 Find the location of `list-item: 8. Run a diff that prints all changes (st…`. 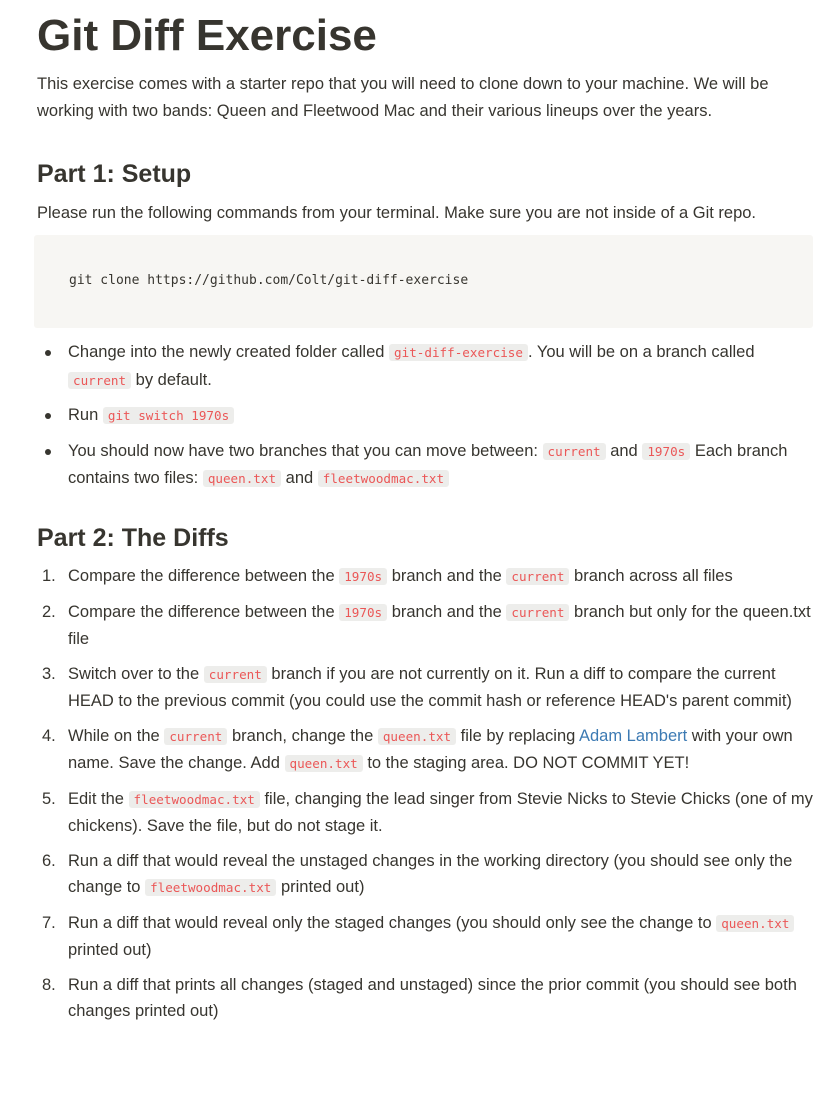

list-item: 8. Run a diff that prints all changes (st… is located at coordinates (427, 998).